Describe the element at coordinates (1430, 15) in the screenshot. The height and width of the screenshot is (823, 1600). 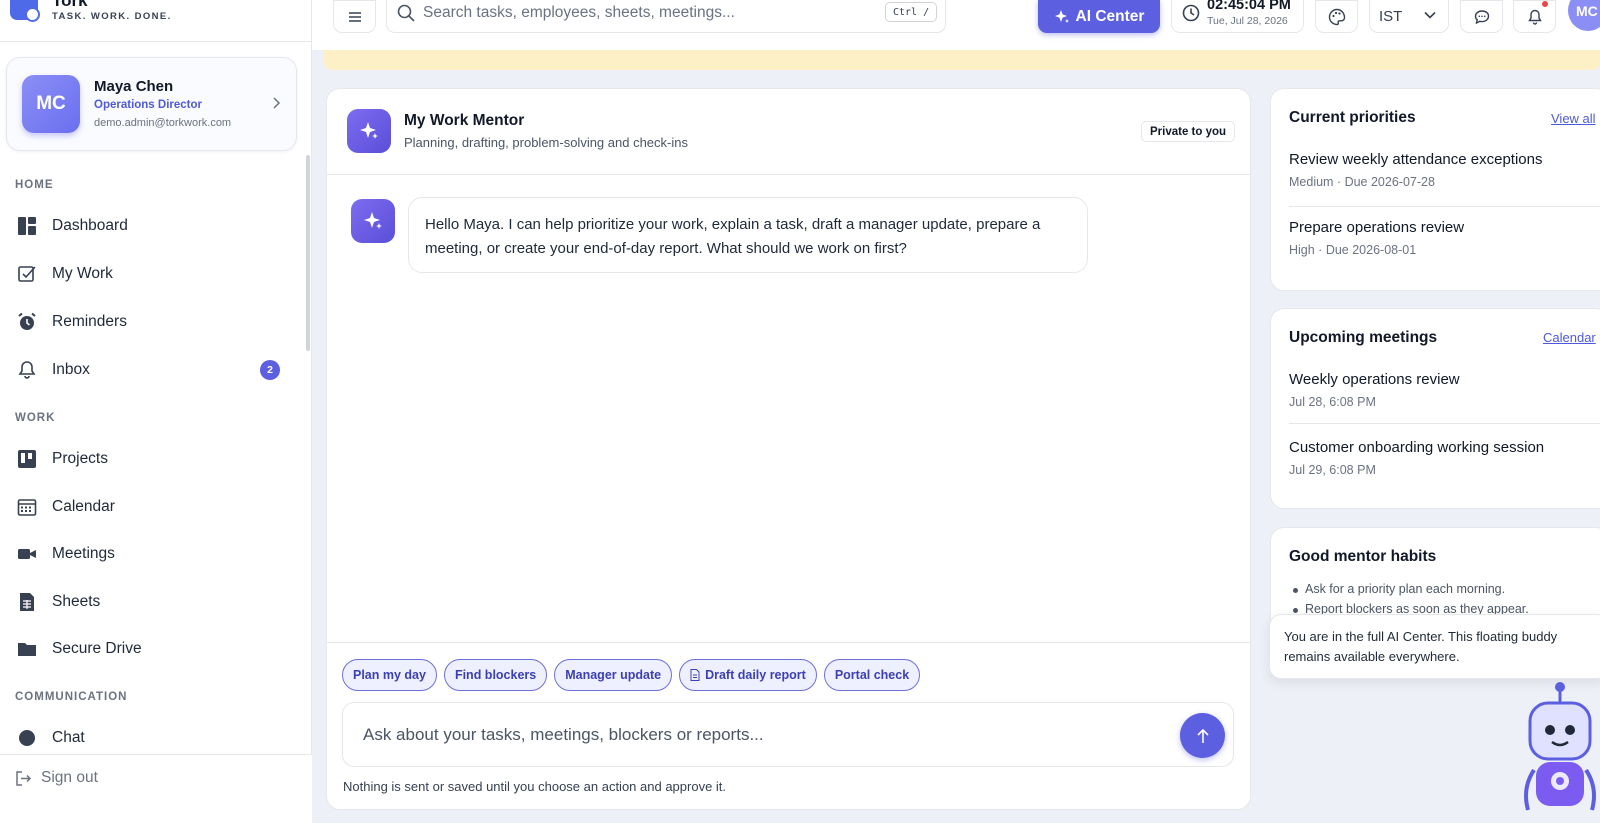
I see `chevron-down-icon` at that location.